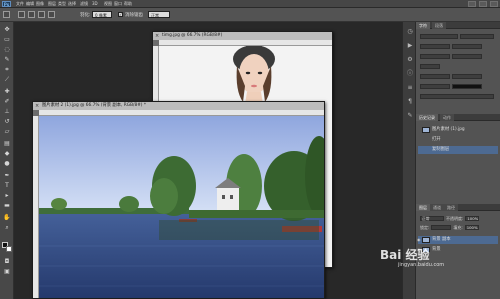 This screenshot has height=299, width=500. What do you see at coordinates (426, 130) in the screenshot?
I see `history-thumbnail` at bounding box center [426, 130].